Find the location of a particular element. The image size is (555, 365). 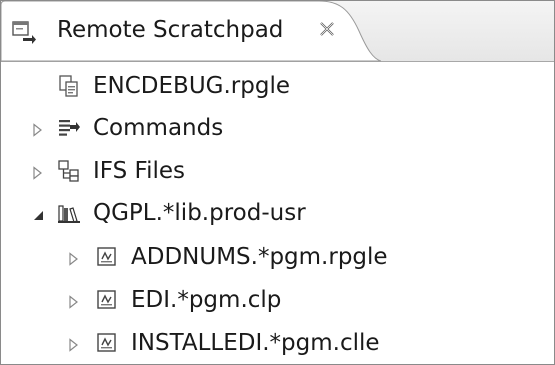

tree-item: Commands is located at coordinates (277, 128).